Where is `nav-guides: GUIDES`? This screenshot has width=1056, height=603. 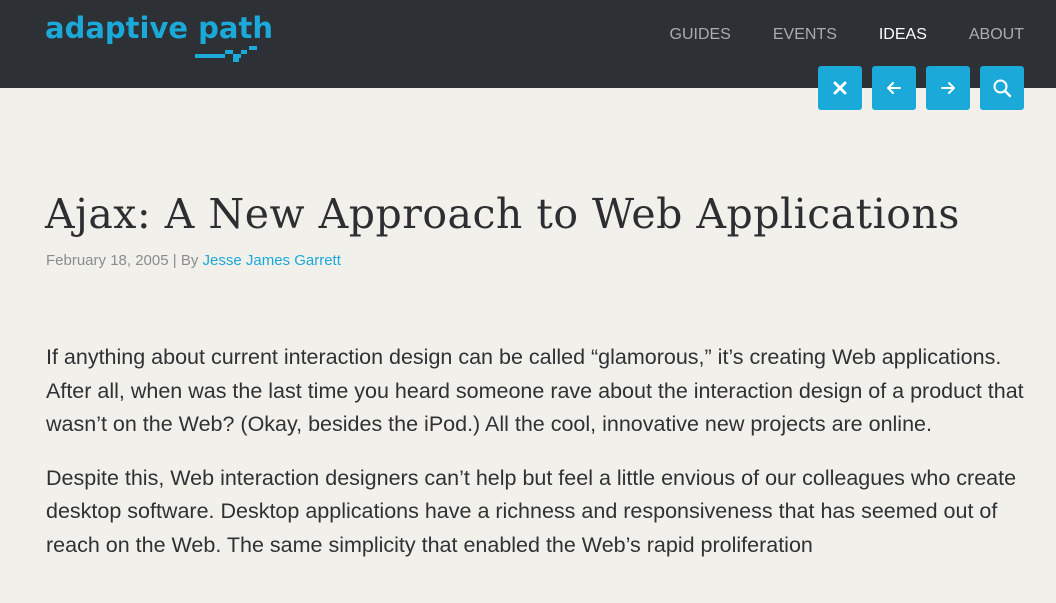
nav-guides: GUIDES is located at coordinates (700, 35).